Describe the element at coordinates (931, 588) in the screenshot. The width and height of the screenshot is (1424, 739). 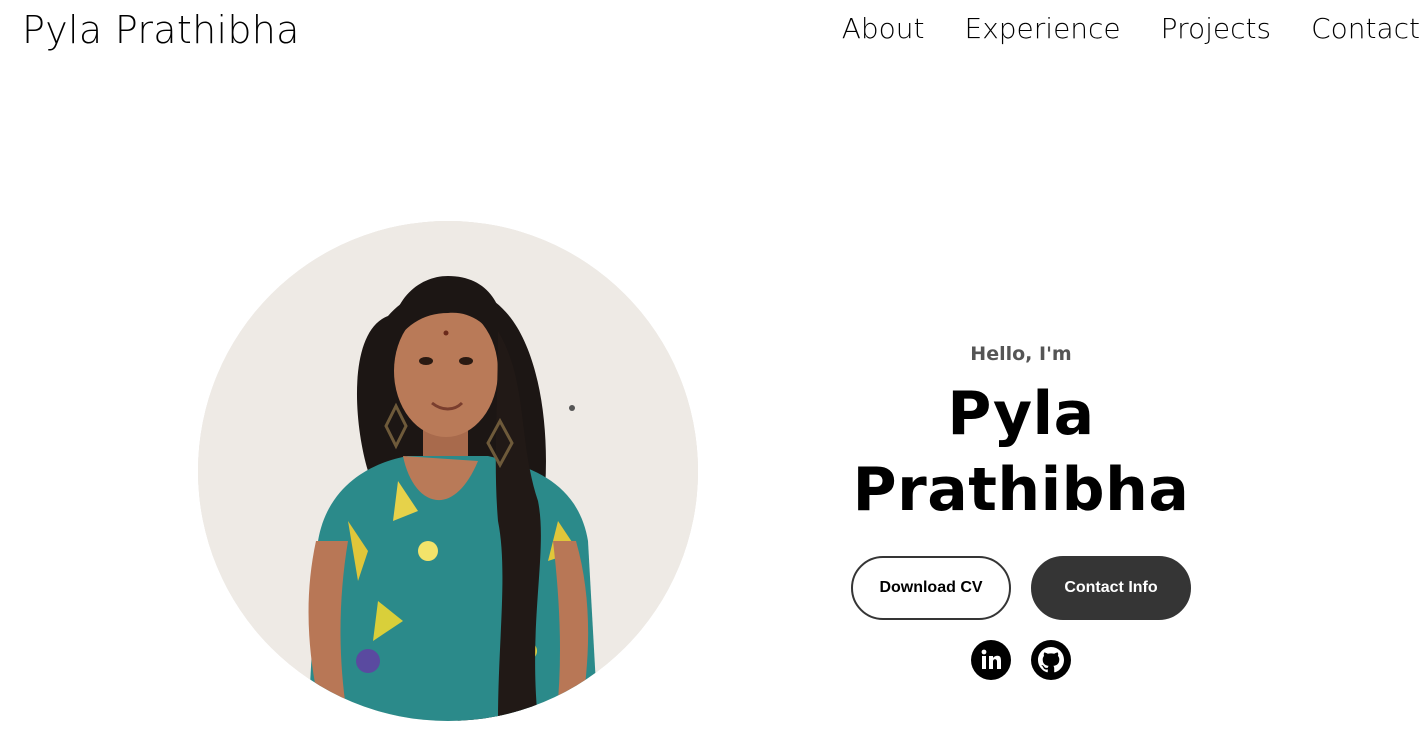
I see `download-cv-button: Download CV` at that location.